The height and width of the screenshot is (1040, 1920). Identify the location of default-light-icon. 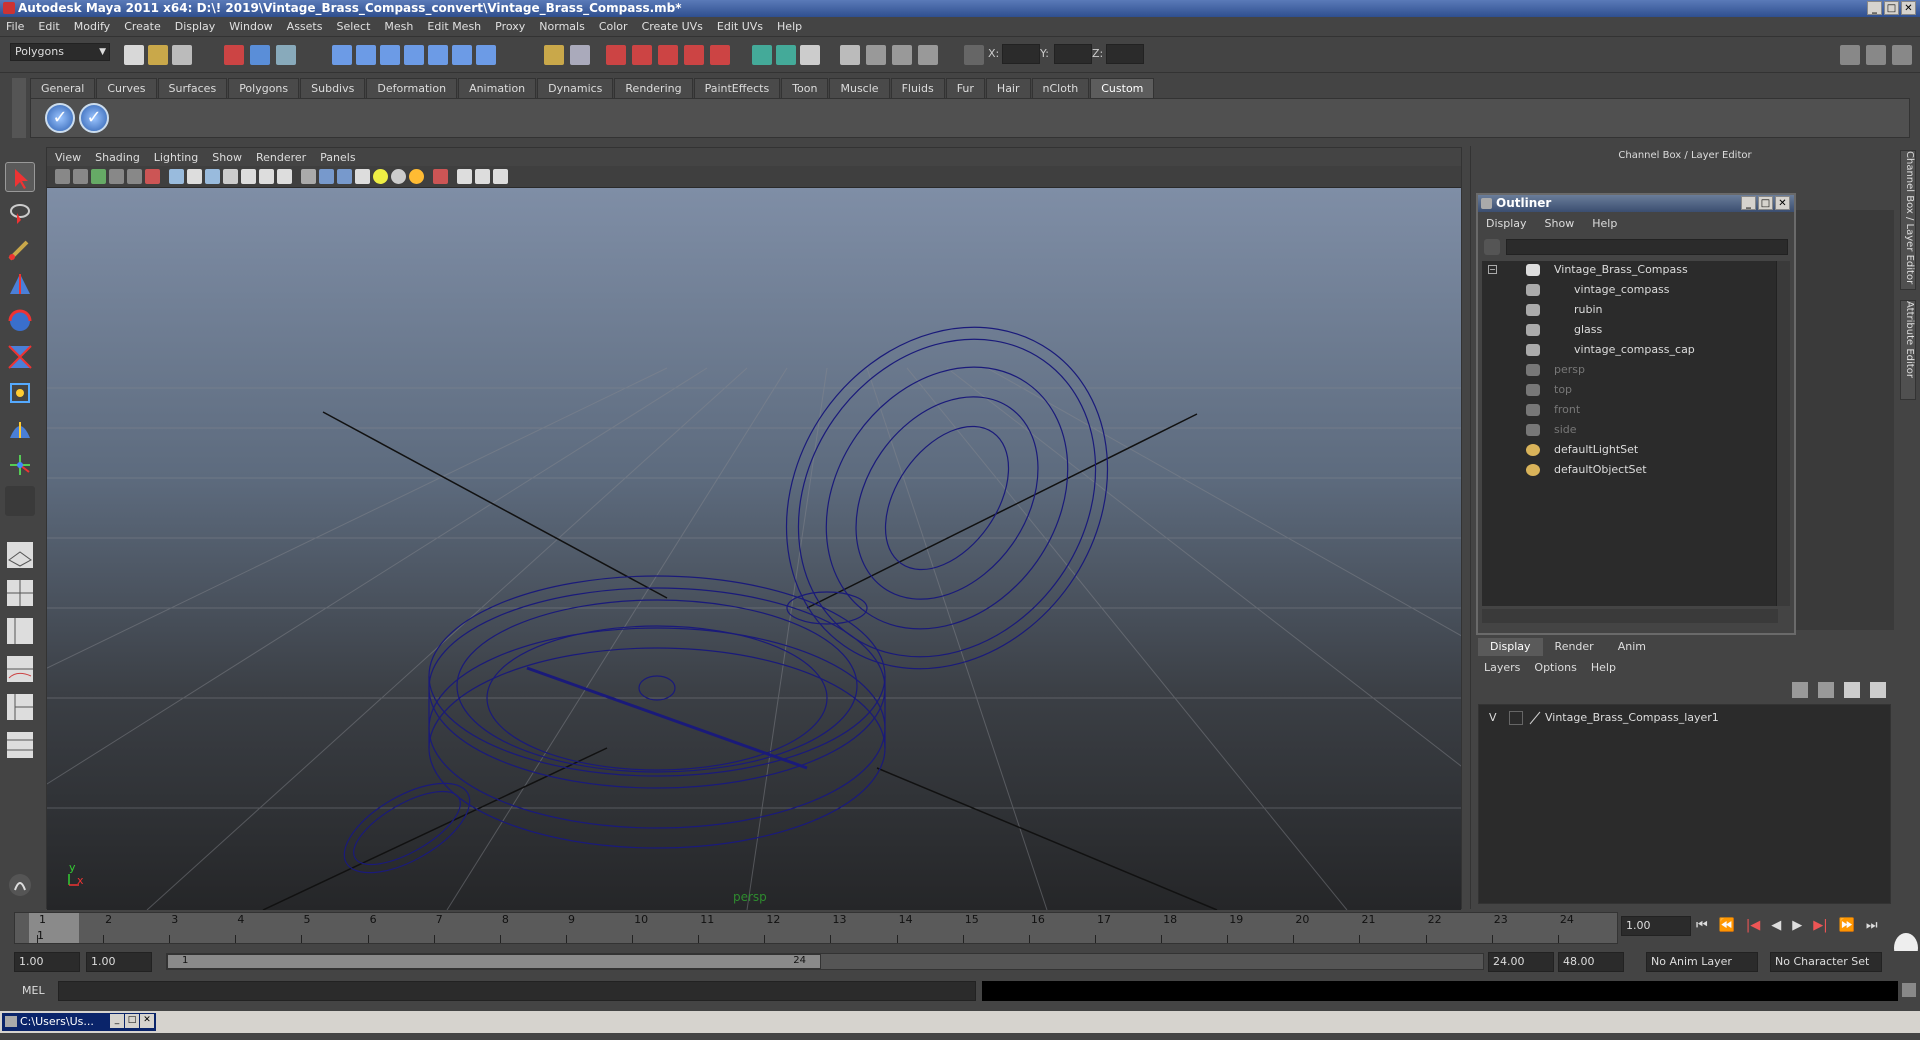
(380, 176).